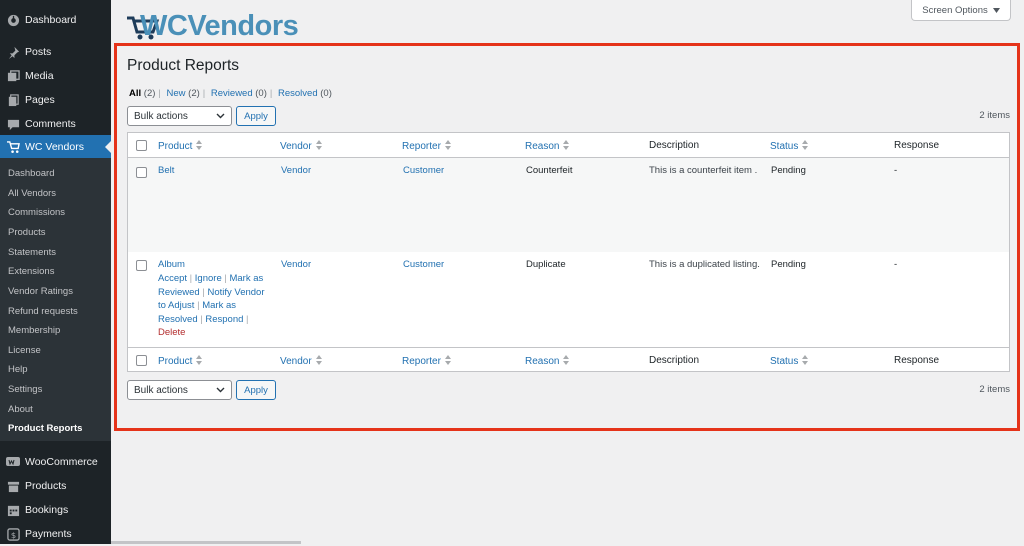  Describe the element at coordinates (161, 390) in the screenshot. I see `bulk-actions-label: Bulk actions` at that location.